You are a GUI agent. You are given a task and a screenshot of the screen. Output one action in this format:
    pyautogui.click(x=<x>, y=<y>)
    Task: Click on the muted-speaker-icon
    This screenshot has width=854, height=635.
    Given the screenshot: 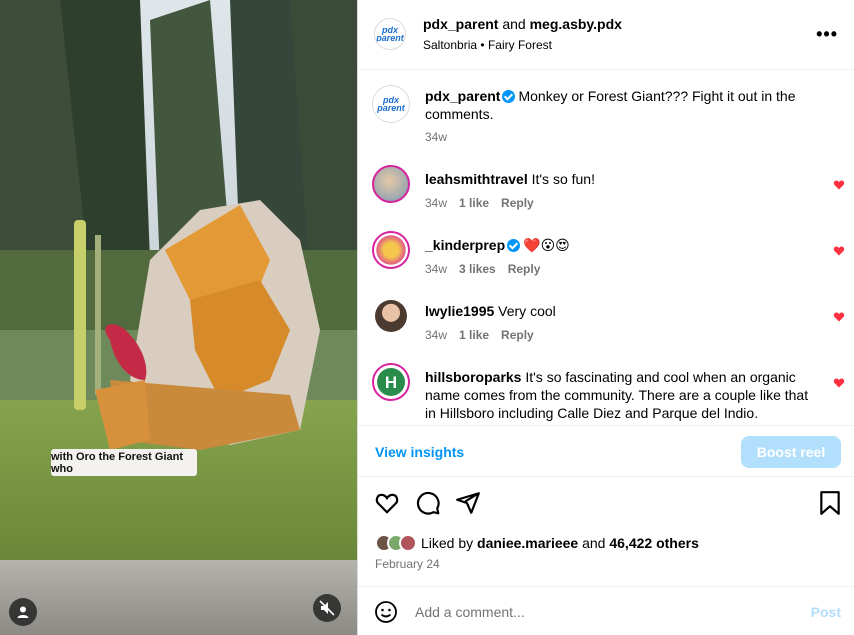 What is the action you would take?
    pyautogui.click(x=327, y=608)
    